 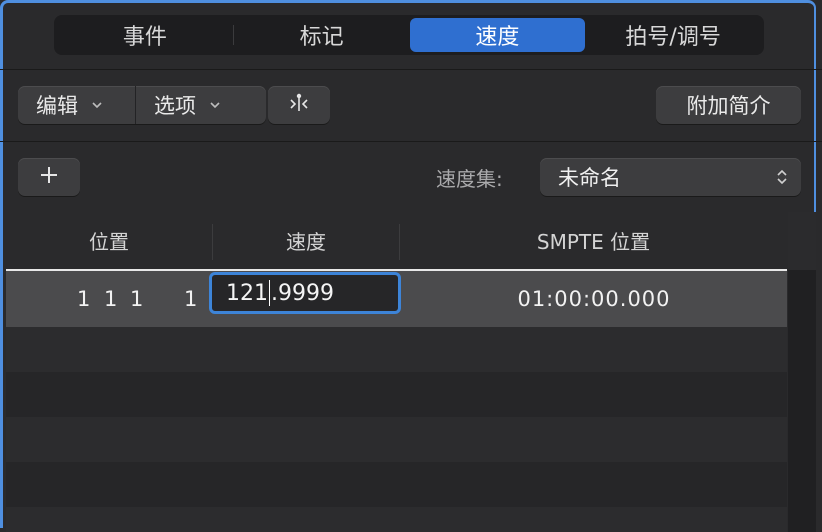 What do you see at coordinates (144, 37) in the screenshot?
I see `tab-label: 事件` at bounding box center [144, 37].